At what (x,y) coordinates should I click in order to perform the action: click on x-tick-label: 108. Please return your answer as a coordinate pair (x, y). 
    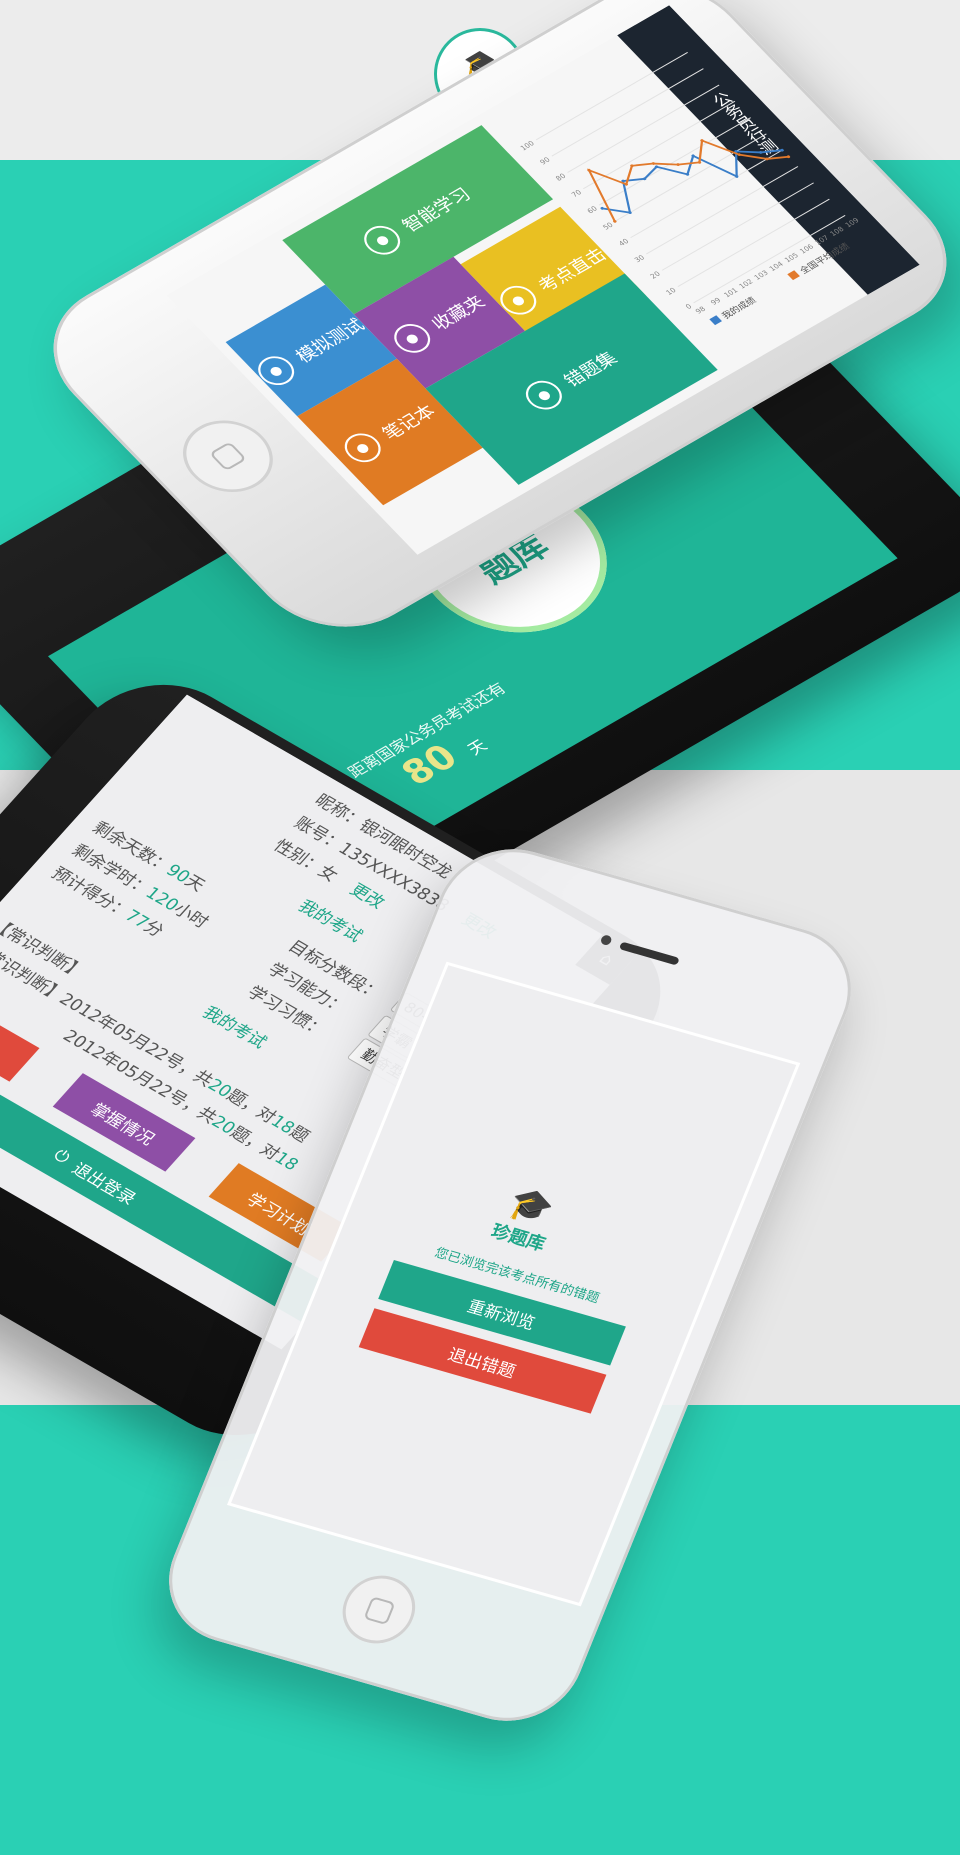
    Looking at the image, I should click on (837, 230).